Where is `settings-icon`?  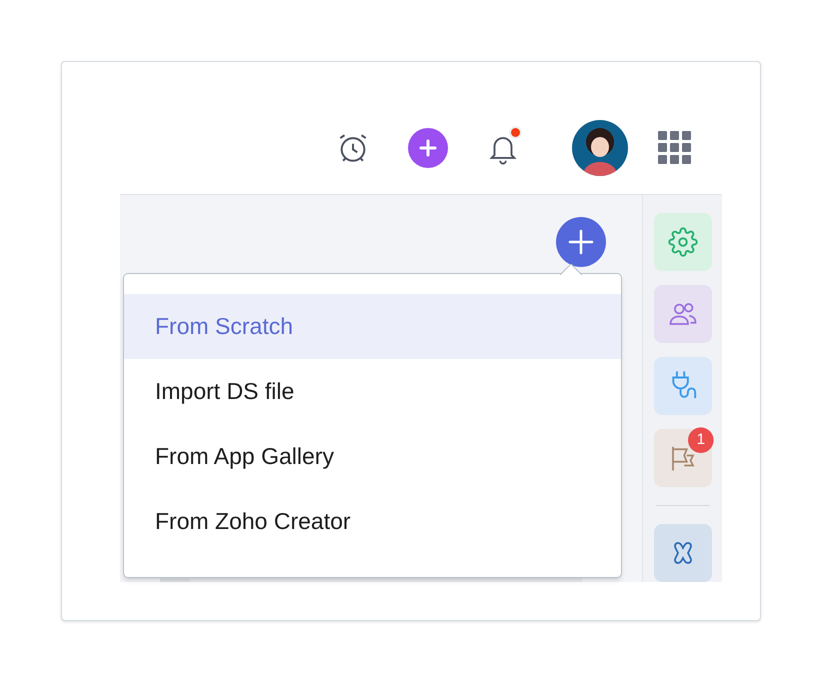 settings-icon is located at coordinates (683, 242).